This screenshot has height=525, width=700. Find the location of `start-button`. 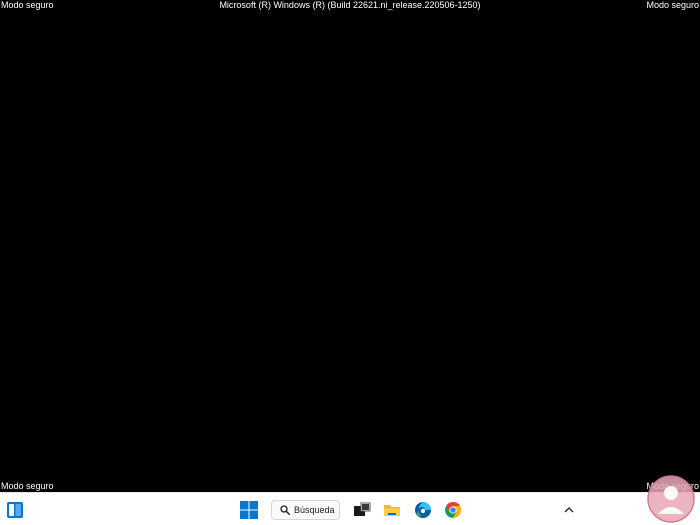

start-button is located at coordinates (249, 510).